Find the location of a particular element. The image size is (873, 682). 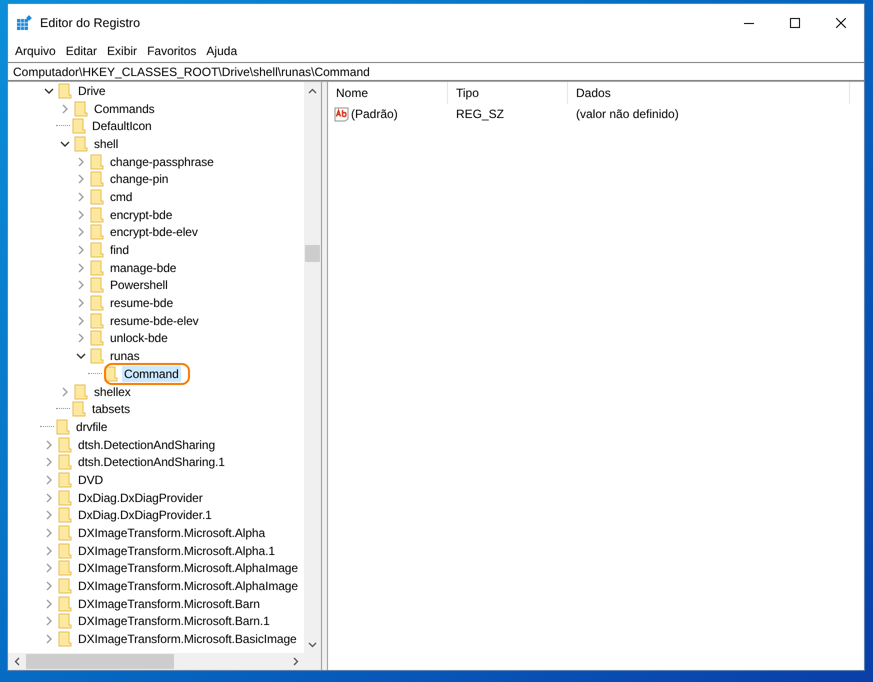

tree-item: resume-bde is located at coordinates (142, 303).